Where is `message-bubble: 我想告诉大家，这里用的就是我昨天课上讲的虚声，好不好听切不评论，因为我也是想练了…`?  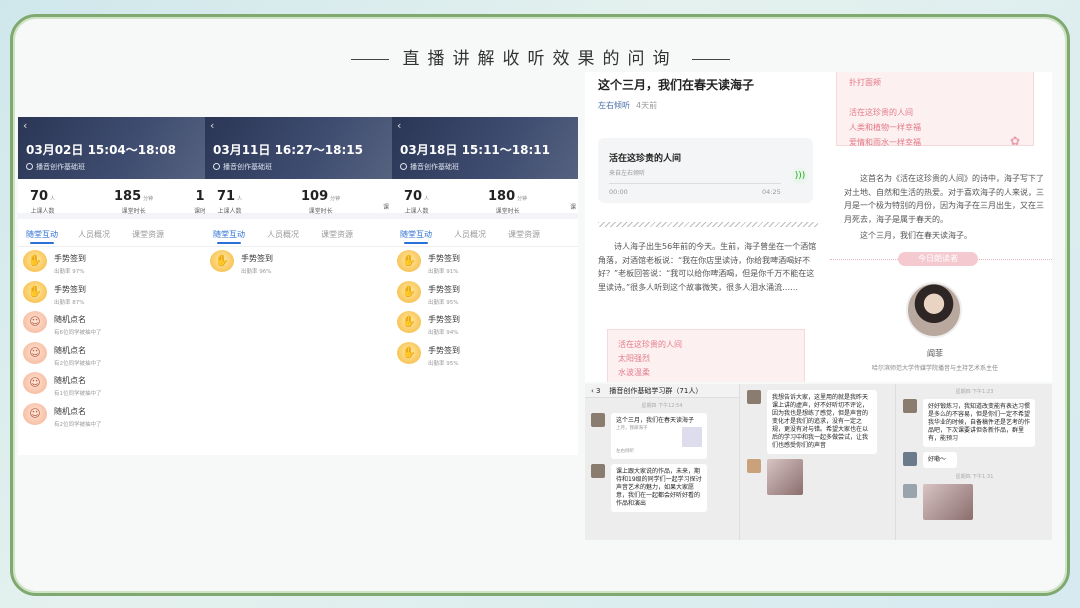 message-bubble: 我想告诉大家，这里用的就是我昨天课上讲的虚声，好不好听切不评论，因为我也是想练了… is located at coordinates (822, 422).